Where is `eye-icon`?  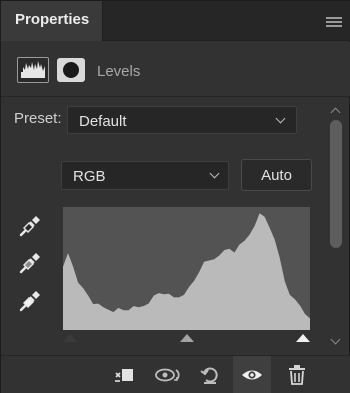
eye-icon is located at coordinates (252, 375).